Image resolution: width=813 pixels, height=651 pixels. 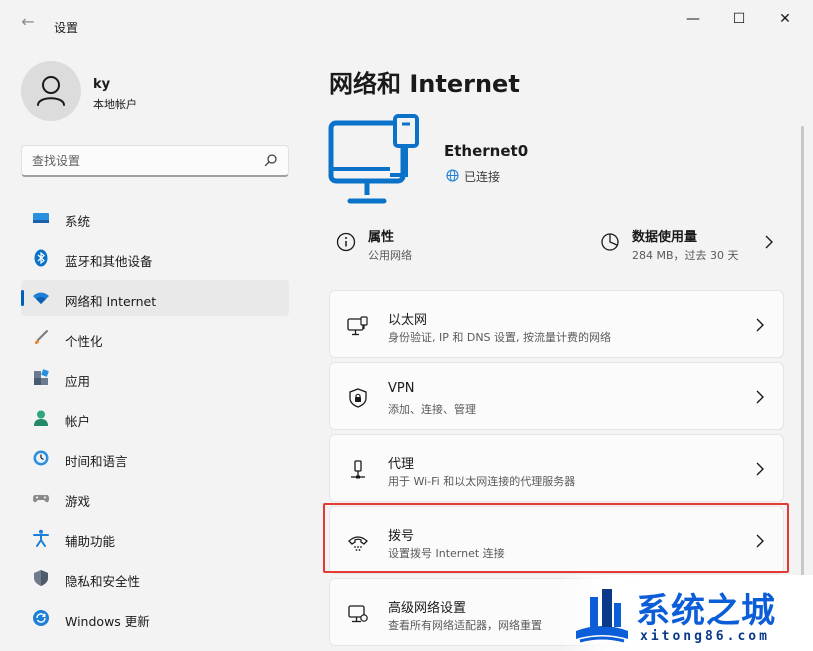 What do you see at coordinates (271, 160) in the screenshot?
I see `search-icon` at bounding box center [271, 160].